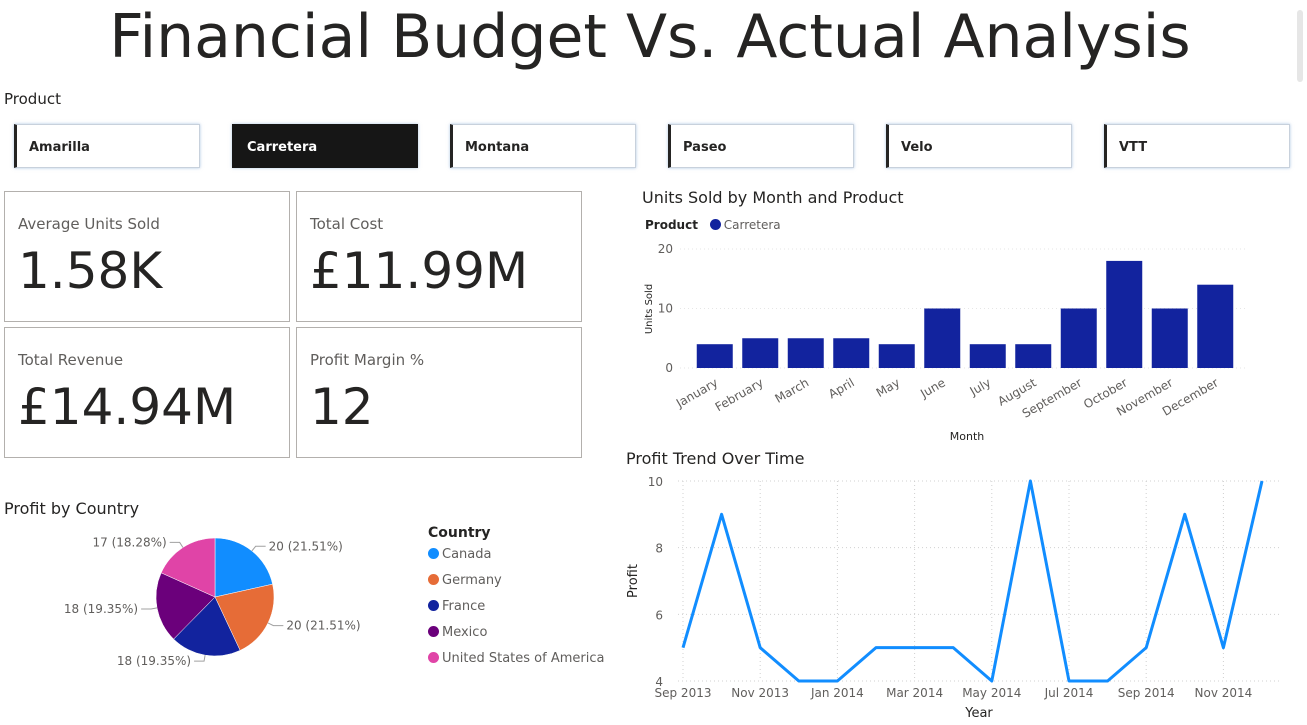 The height and width of the screenshot is (725, 1307). I want to click on y-axis-label: Profit, so click(633, 581).